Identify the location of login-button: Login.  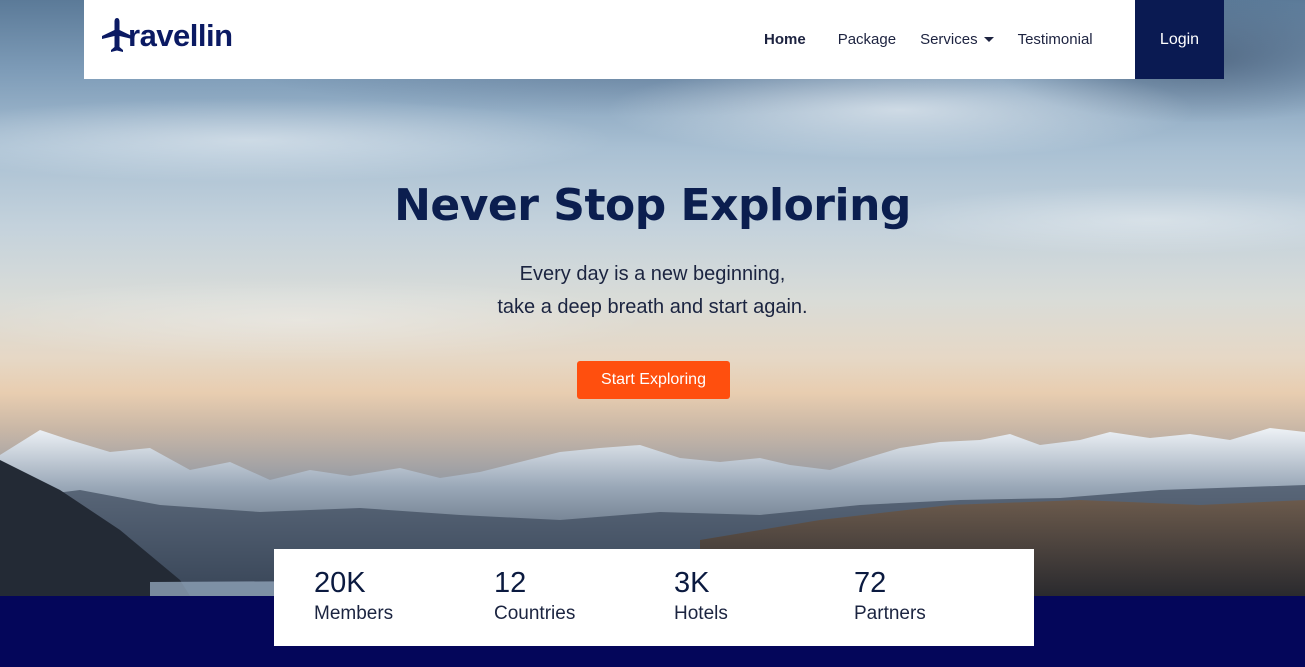
(1179, 39).